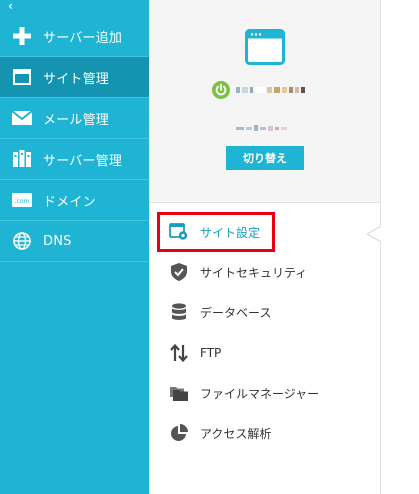  What do you see at coordinates (271, 90) in the screenshot?
I see `redacted-server-name` at bounding box center [271, 90].